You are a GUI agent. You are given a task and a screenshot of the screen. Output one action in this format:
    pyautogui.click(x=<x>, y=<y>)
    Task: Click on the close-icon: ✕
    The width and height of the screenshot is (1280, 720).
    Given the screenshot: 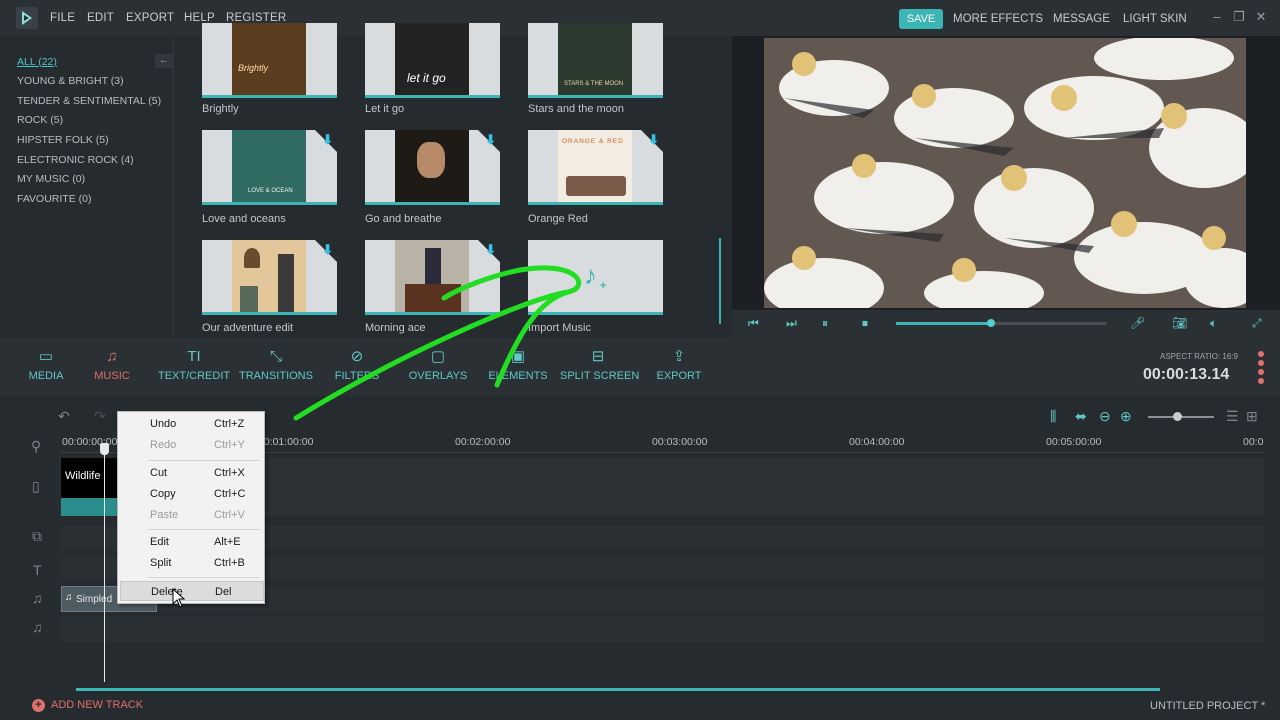 What is the action you would take?
    pyautogui.click(x=1261, y=17)
    